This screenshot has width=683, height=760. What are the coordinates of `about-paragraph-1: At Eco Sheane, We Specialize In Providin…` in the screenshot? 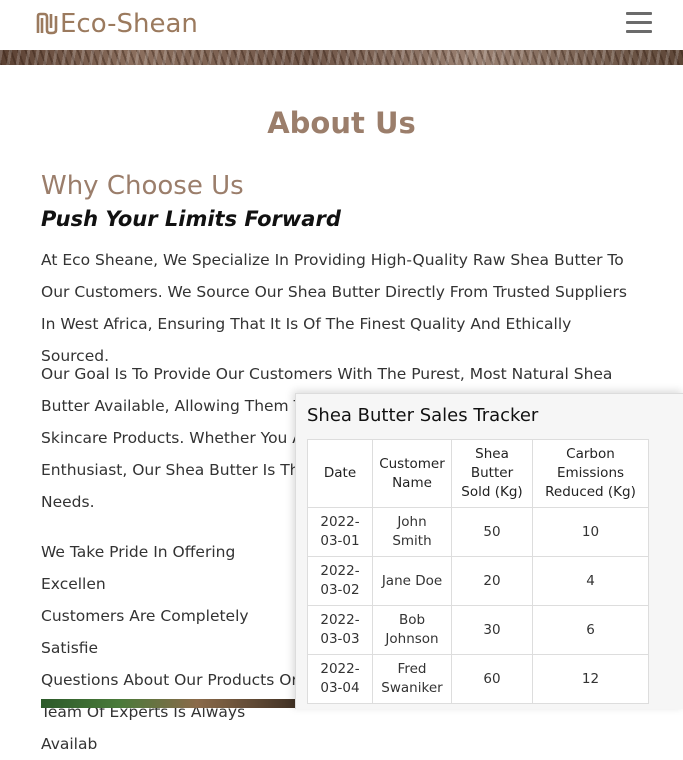 It's located at (334, 308).